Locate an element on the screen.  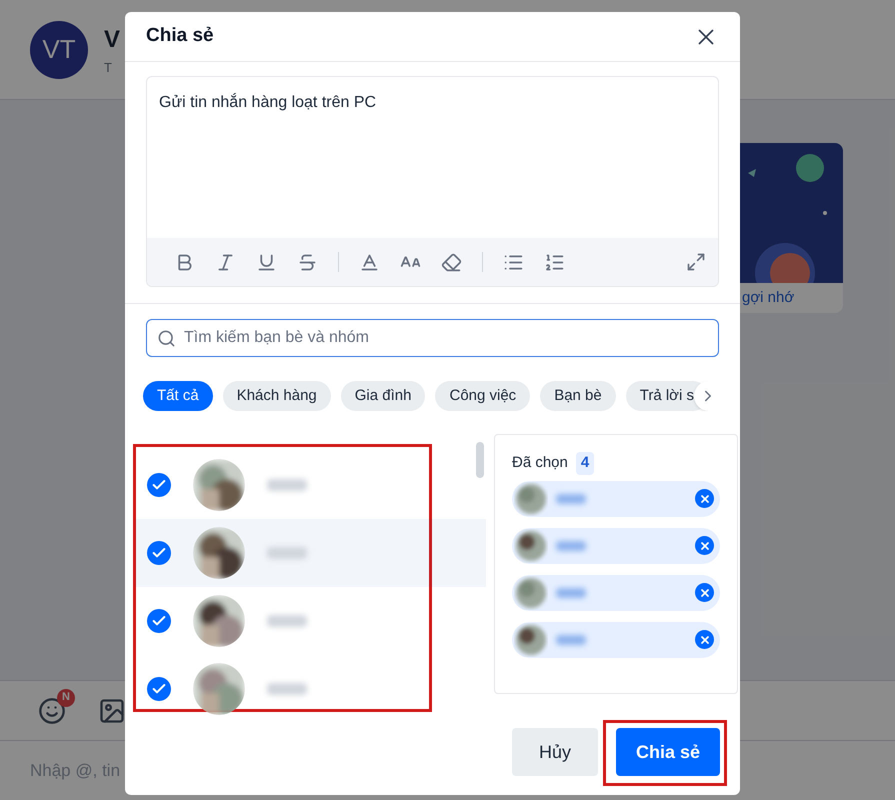
chat-subtitle: T is located at coordinates (108, 67).